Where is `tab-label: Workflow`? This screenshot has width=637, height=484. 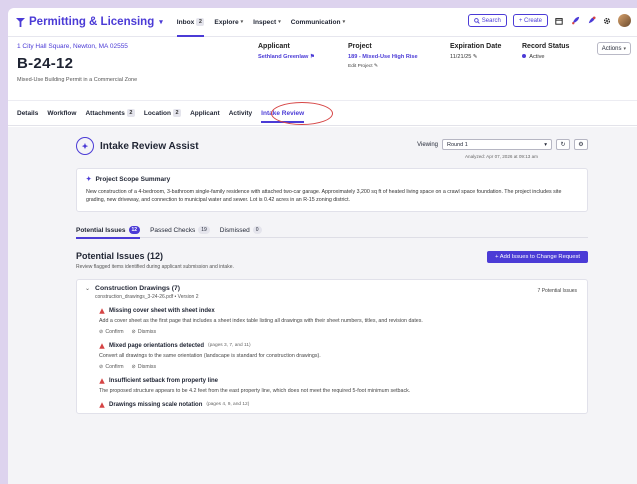
tab-label: Workflow is located at coordinates (62, 113).